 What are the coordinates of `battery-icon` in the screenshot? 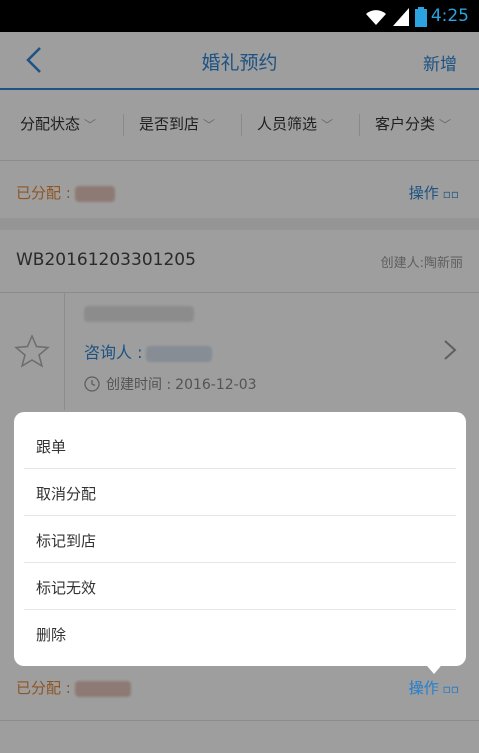 It's located at (421, 17).